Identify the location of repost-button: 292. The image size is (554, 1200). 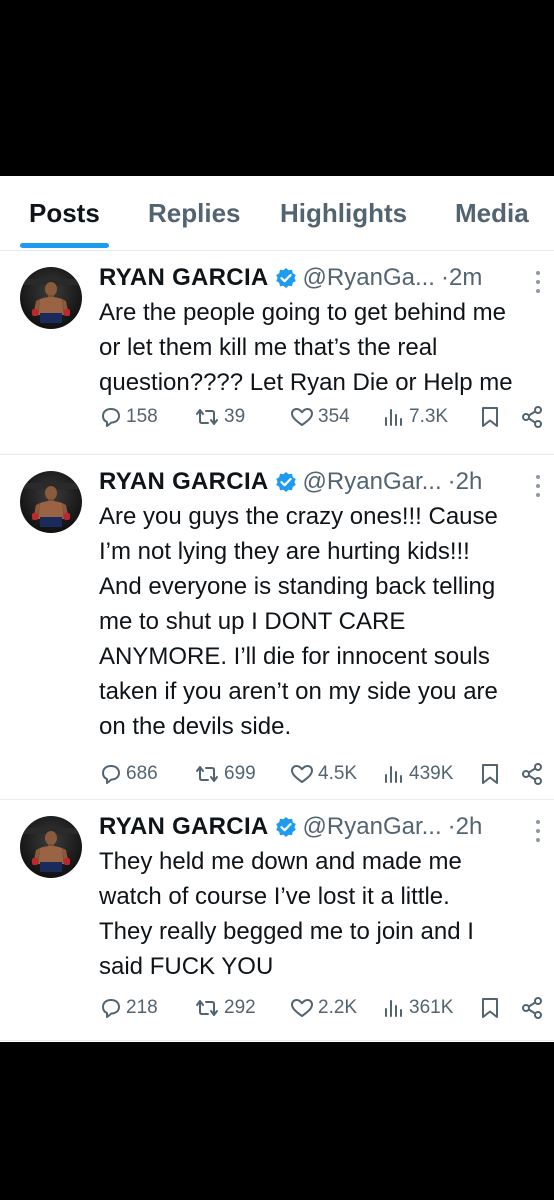
(224, 1008).